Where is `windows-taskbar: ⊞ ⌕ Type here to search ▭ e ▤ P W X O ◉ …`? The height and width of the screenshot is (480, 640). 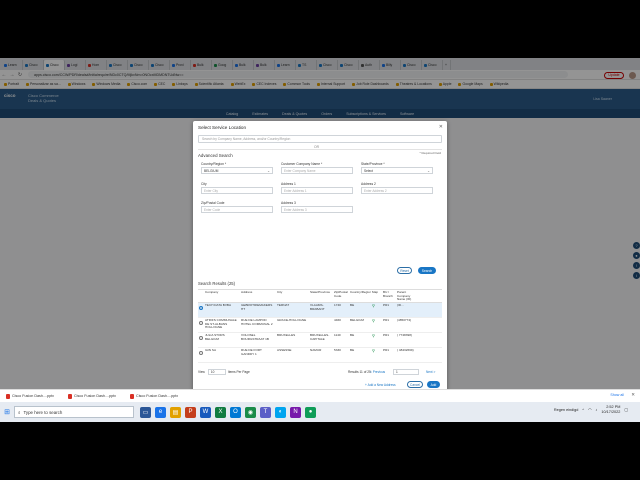 windows-taskbar: ⊞ ⌕ Type here to search ▭ e ▤ P W X O ◉ … is located at coordinates (320, 412).